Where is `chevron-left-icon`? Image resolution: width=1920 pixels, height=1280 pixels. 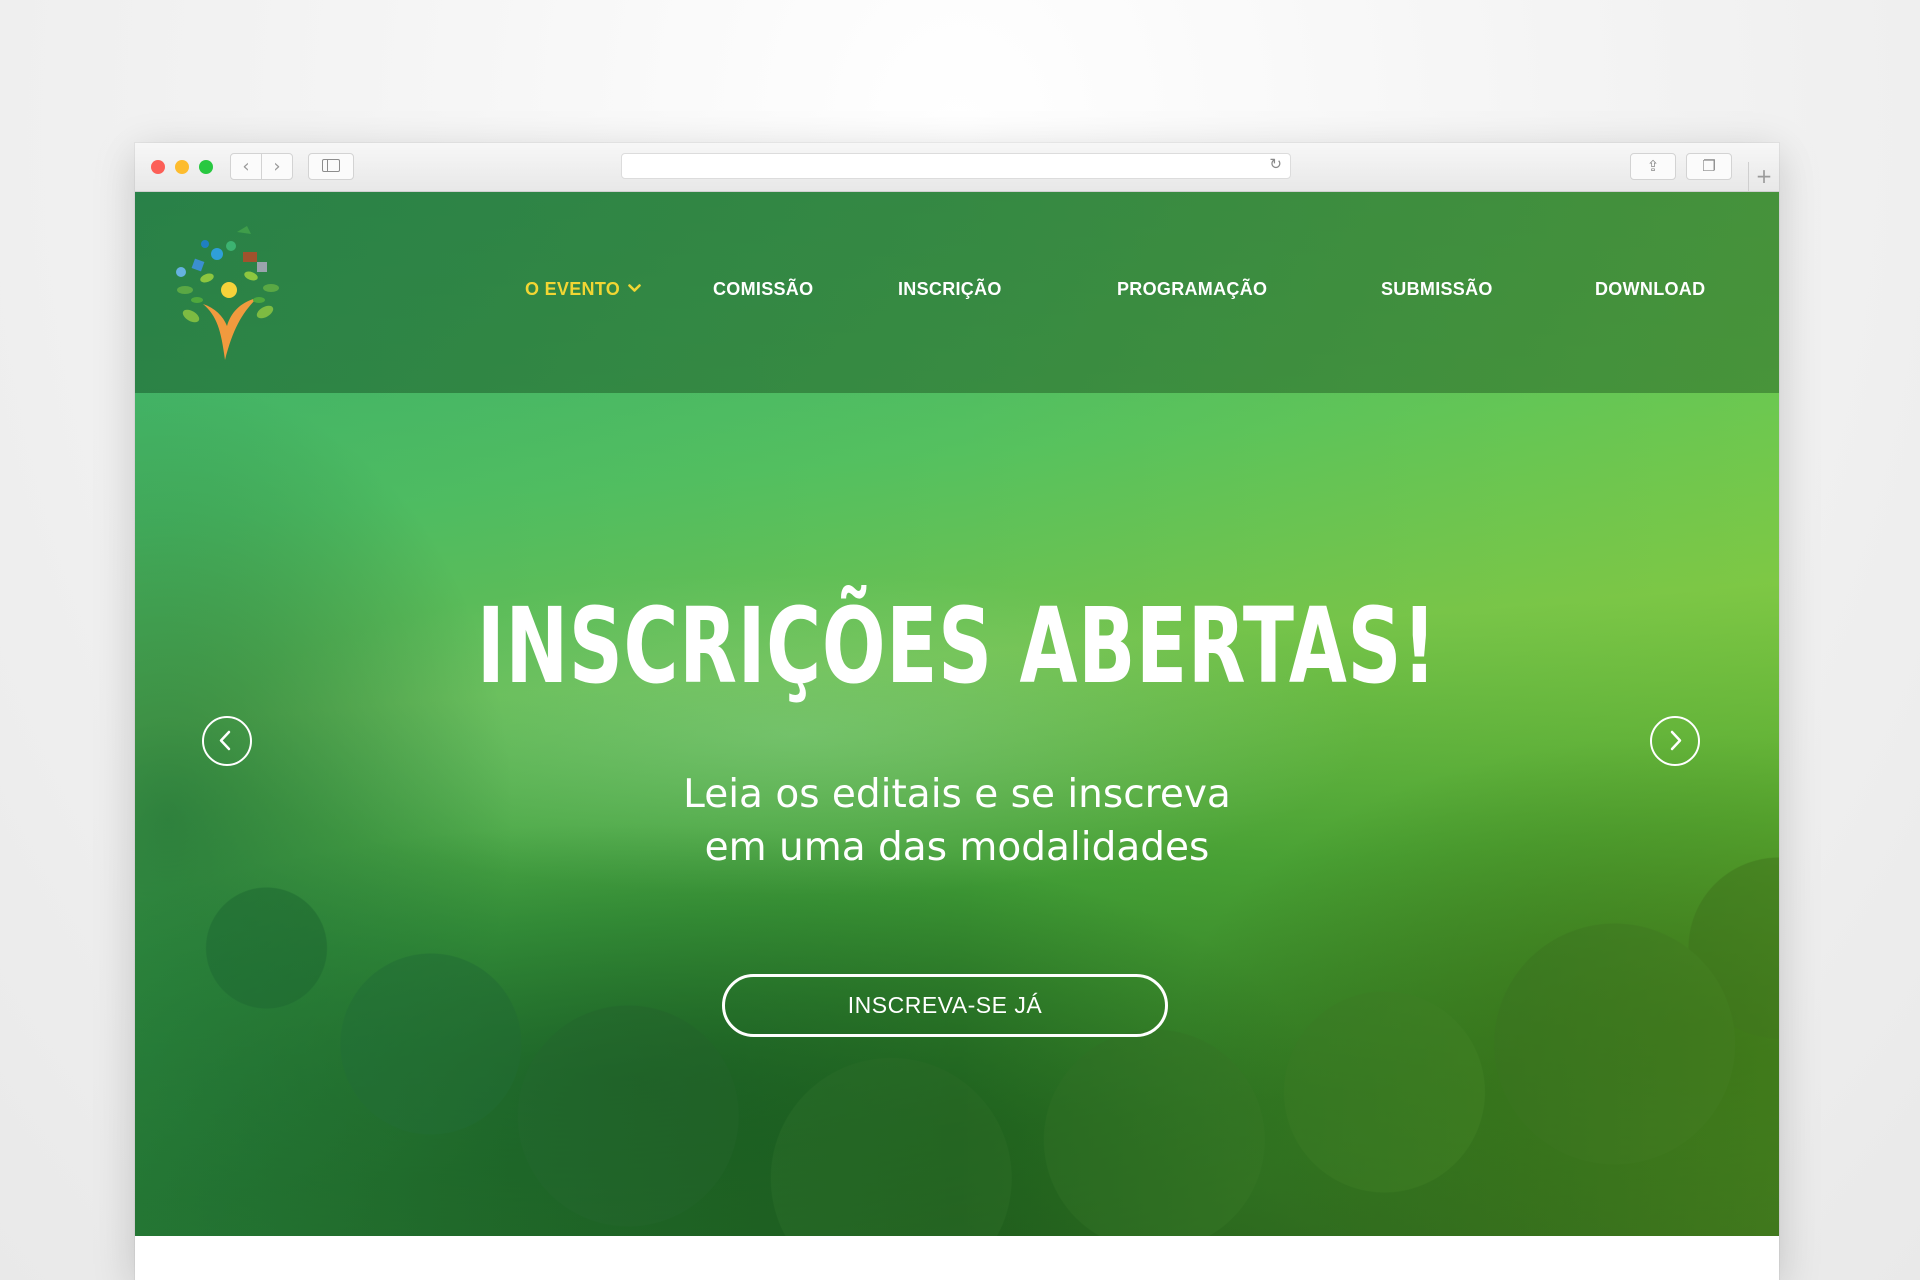 chevron-left-icon is located at coordinates (225, 740).